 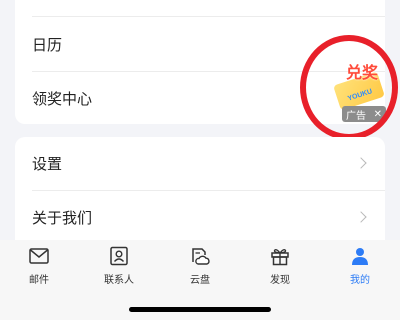 I want to click on tab-label: 邮件, so click(x=39, y=280).